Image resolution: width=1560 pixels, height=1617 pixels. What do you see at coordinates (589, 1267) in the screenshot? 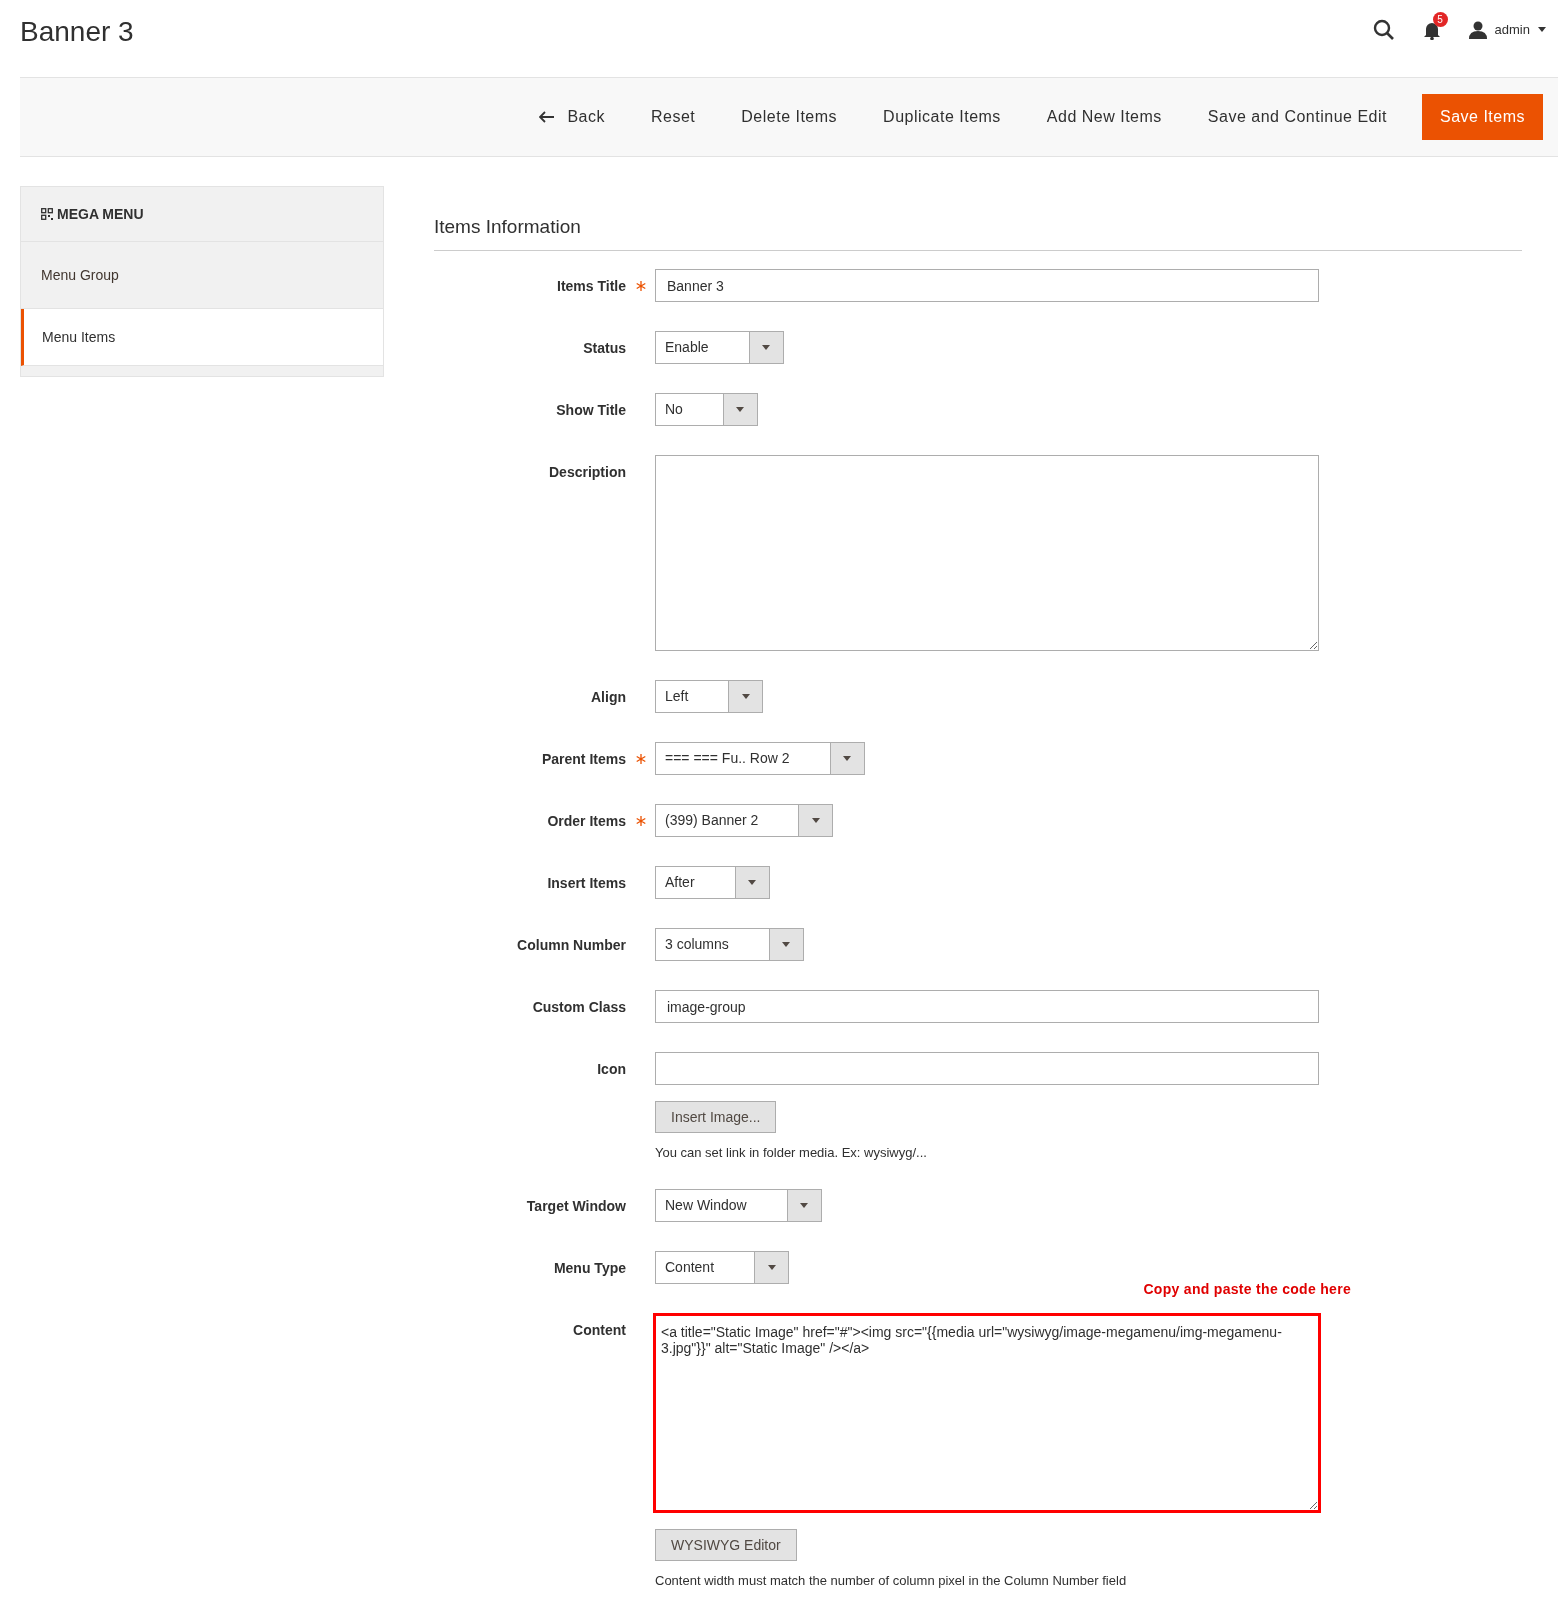
I see `field-label: Menu Type` at bounding box center [589, 1267].